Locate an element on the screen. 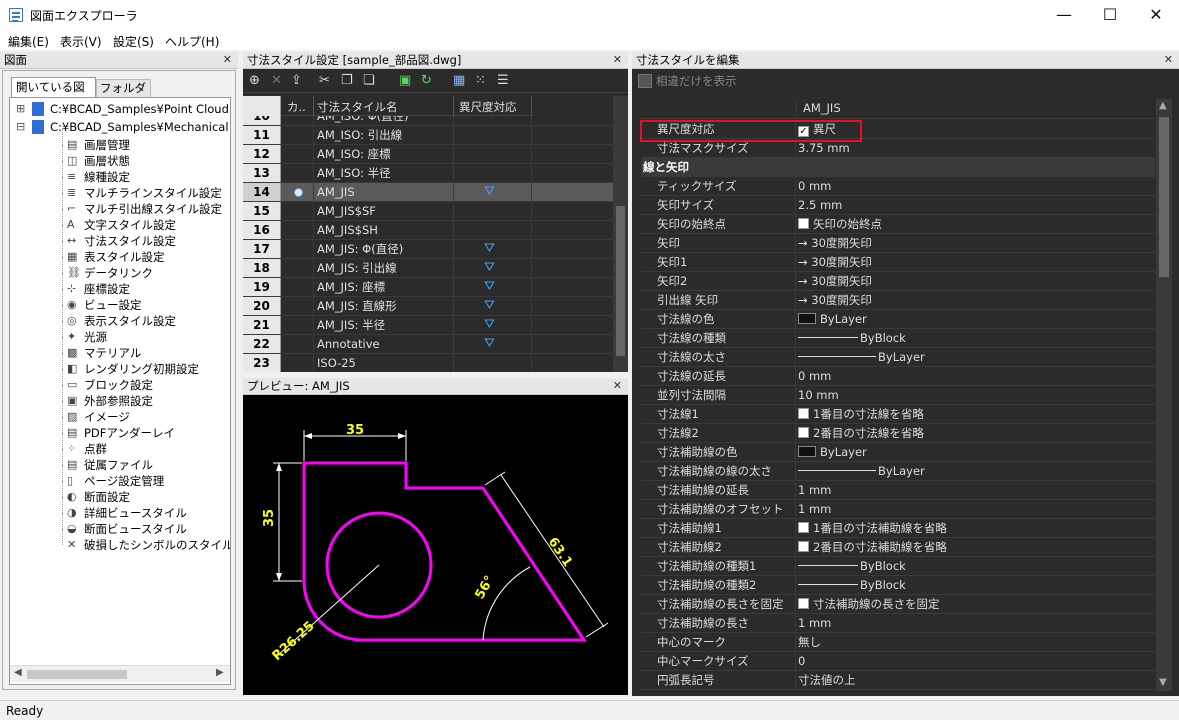 Image resolution: width=1179 pixels, height=720 pixels. table-row: 22 Annotative ⛛ is located at coordinates (428, 344).